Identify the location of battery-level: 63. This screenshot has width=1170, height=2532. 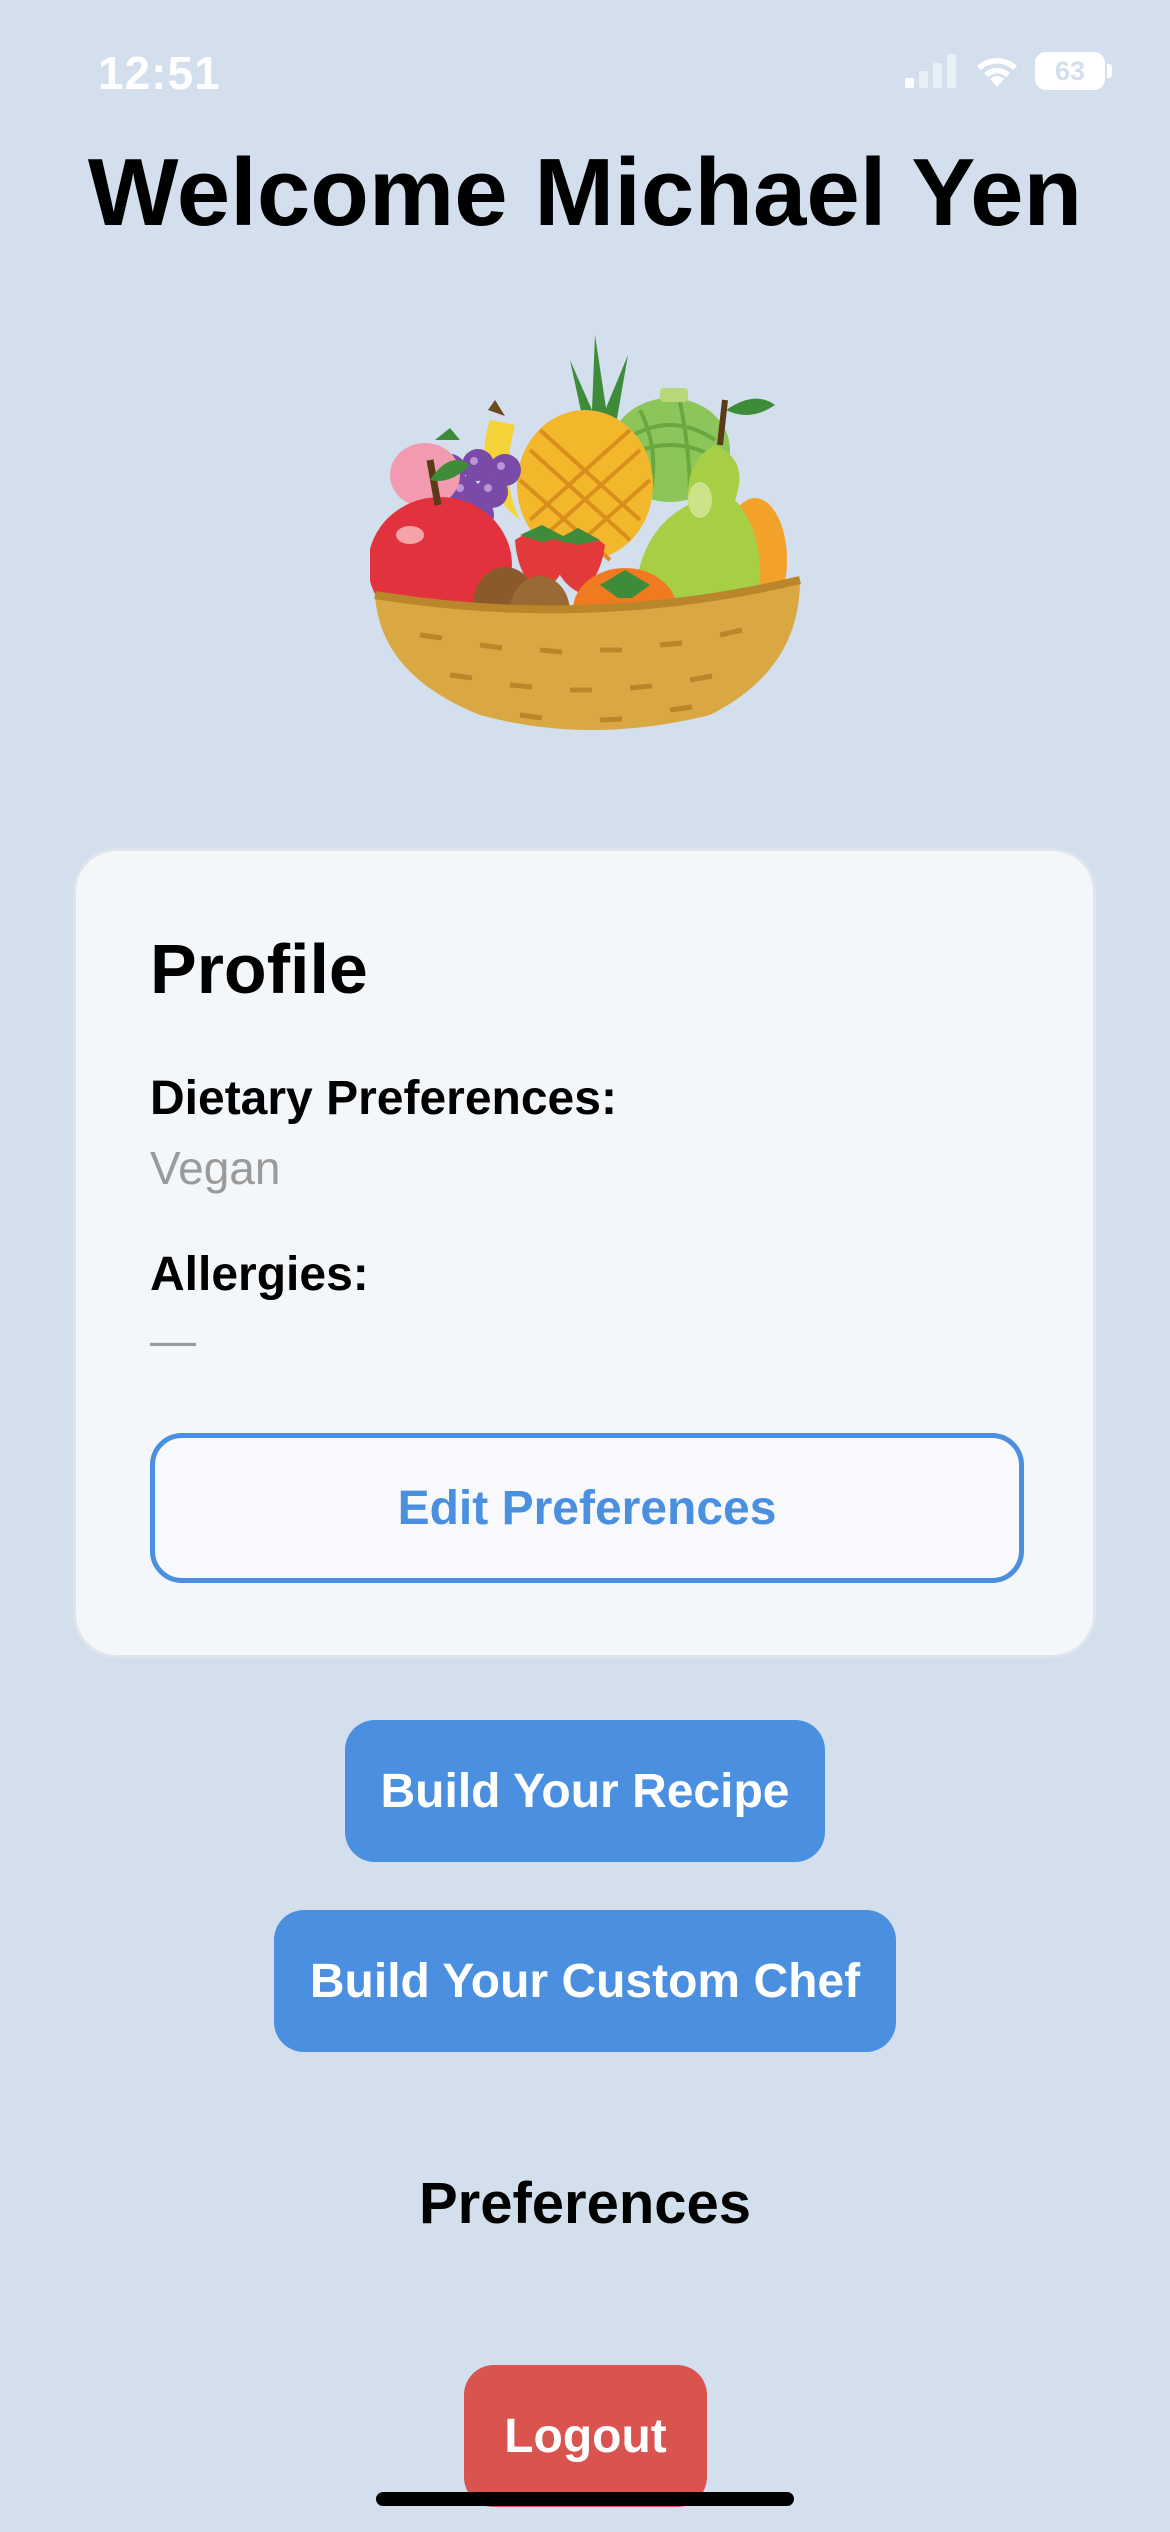
(1070, 70).